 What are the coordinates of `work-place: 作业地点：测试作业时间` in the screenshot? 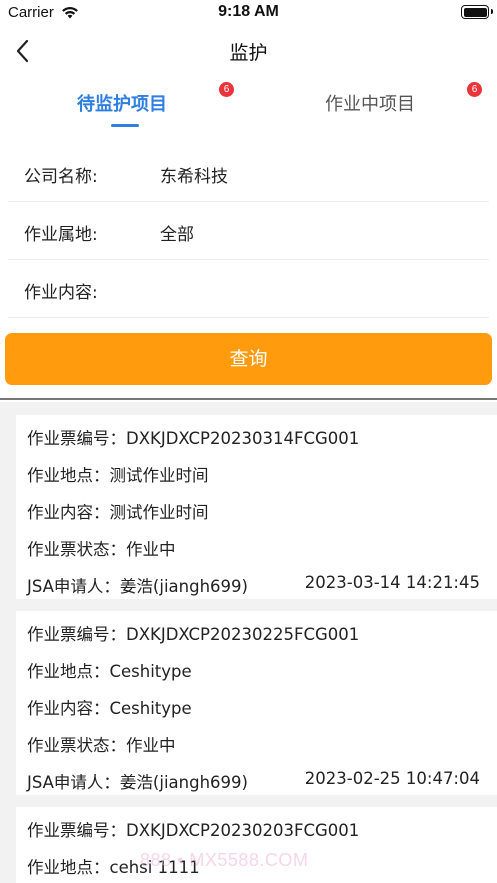 It's located at (118, 475).